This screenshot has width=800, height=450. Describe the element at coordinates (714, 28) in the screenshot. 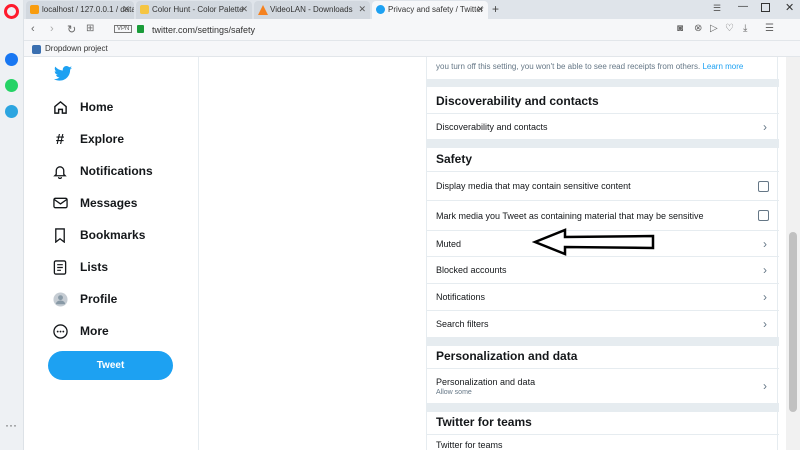

I see `send-icon: ▷` at that location.